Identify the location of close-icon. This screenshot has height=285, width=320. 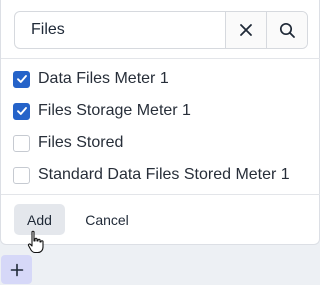
(246, 30).